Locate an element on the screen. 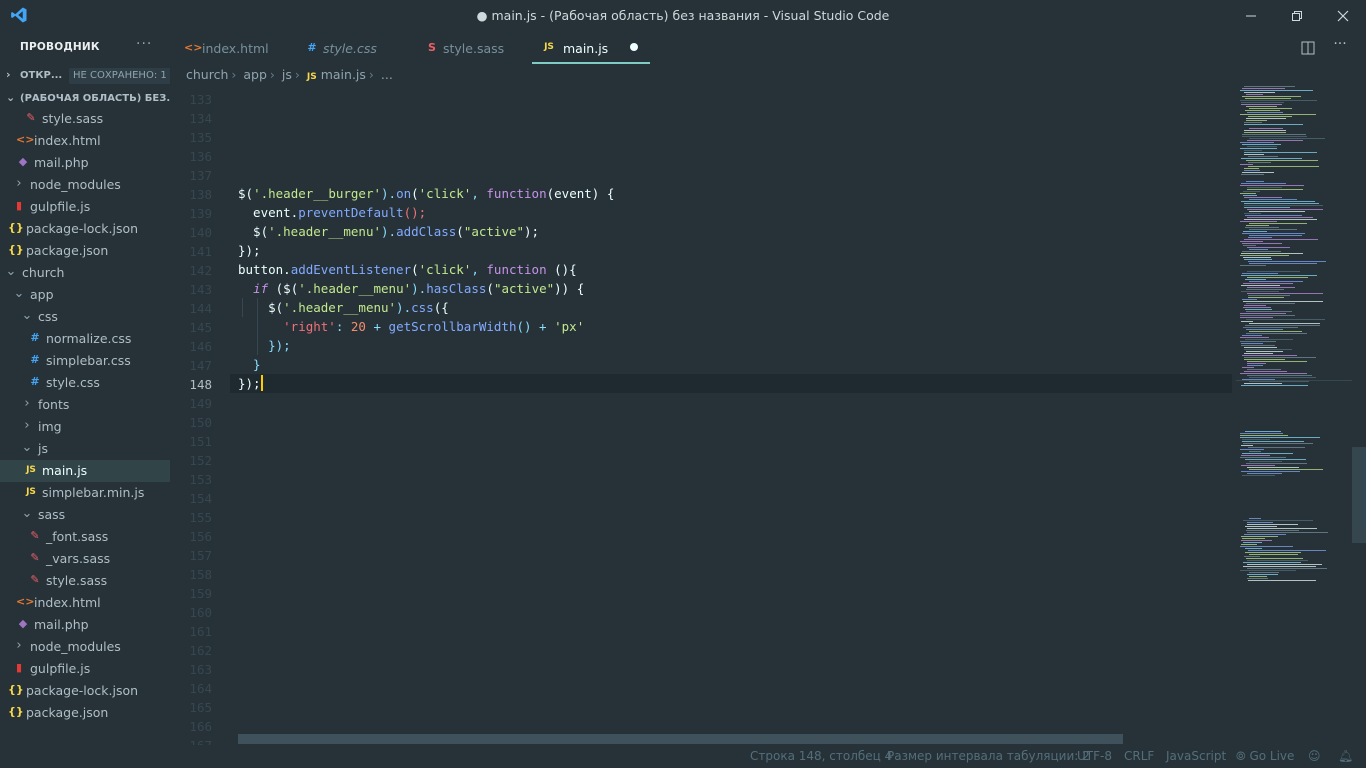 Image resolution: width=1366 pixels, height=768 pixels. unsaved-dot-icon is located at coordinates (634, 47).